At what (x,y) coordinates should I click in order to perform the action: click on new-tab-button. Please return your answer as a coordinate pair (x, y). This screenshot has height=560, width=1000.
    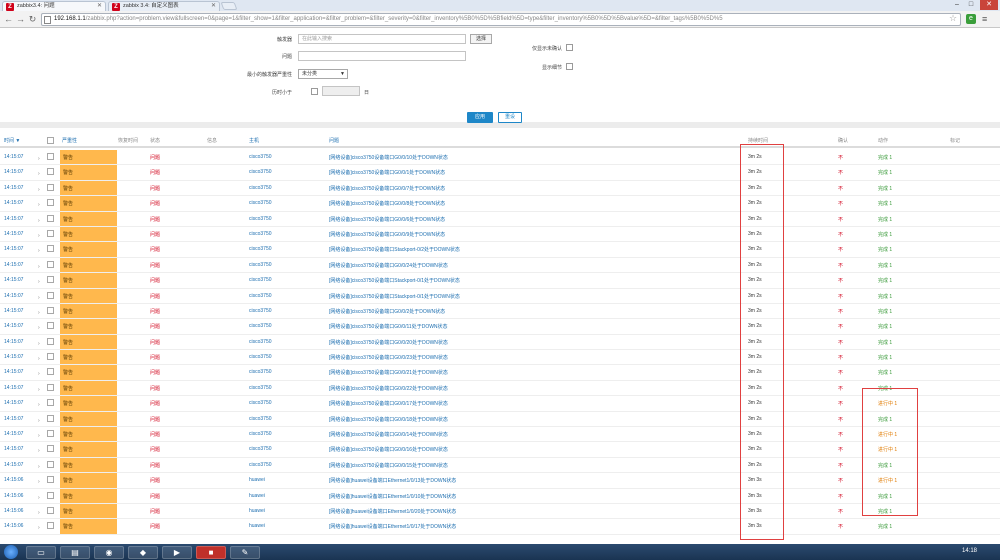
    Looking at the image, I should click on (229, 6).